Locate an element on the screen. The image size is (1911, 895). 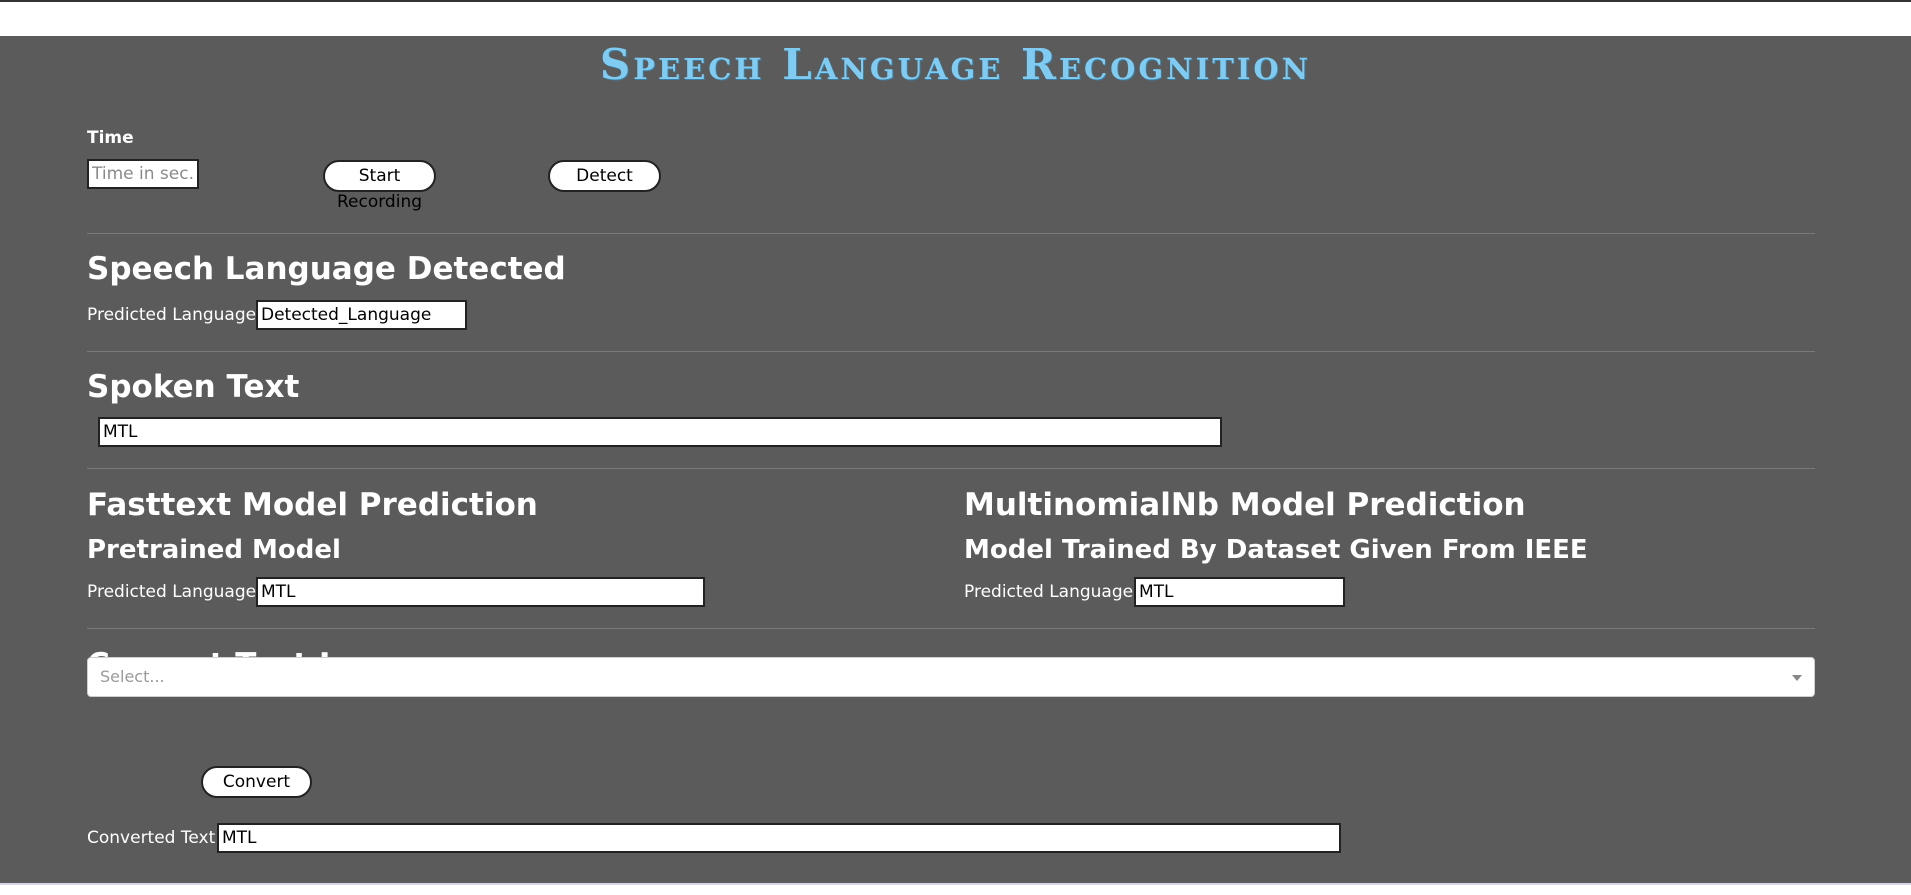
start-button: Start is located at coordinates (379, 176).